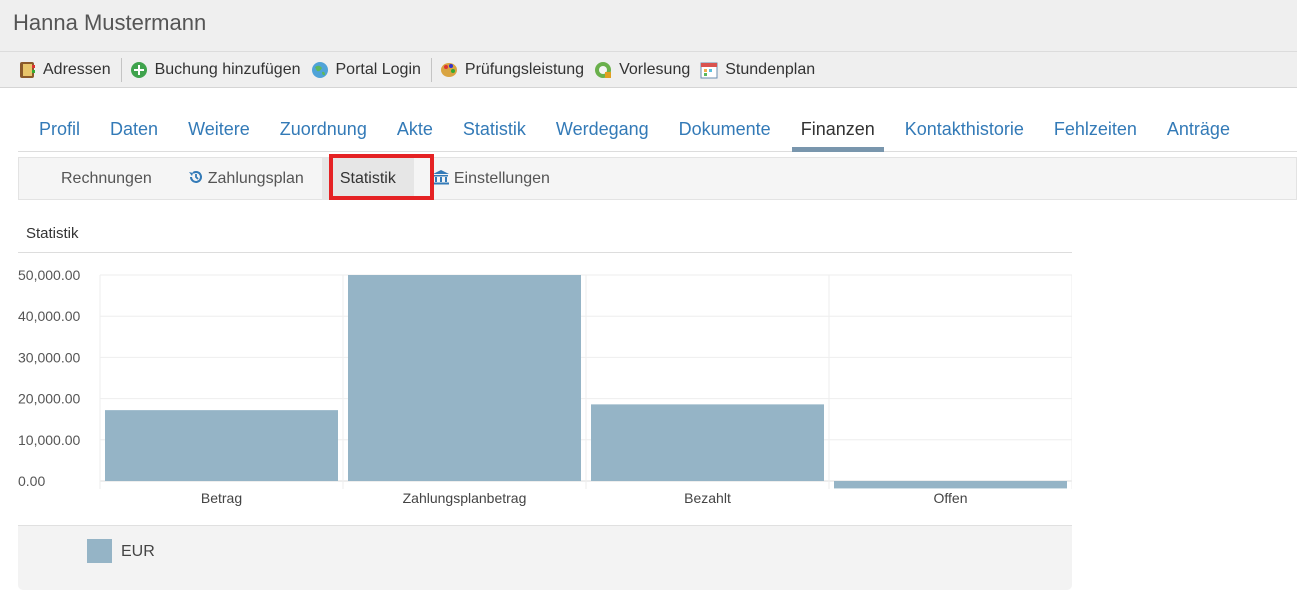 This screenshot has width=1297, height=597. What do you see at coordinates (951, 498) in the screenshot?
I see `x-tick-label: Offen` at bounding box center [951, 498].